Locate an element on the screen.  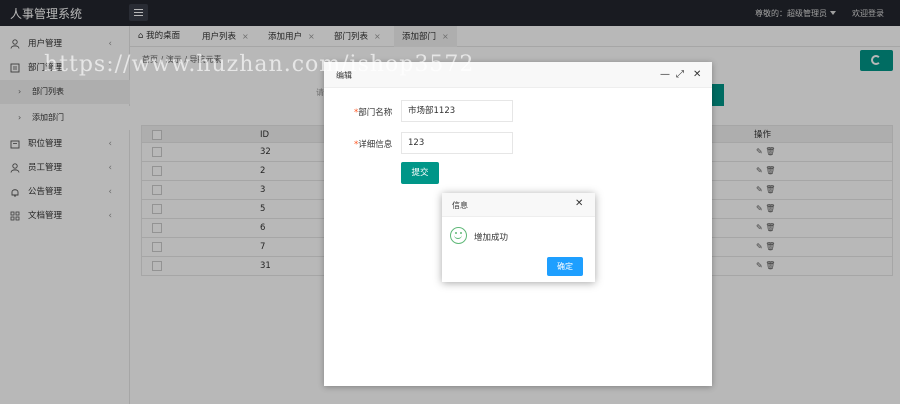
smile-icon is located at coordinates (458, 235).